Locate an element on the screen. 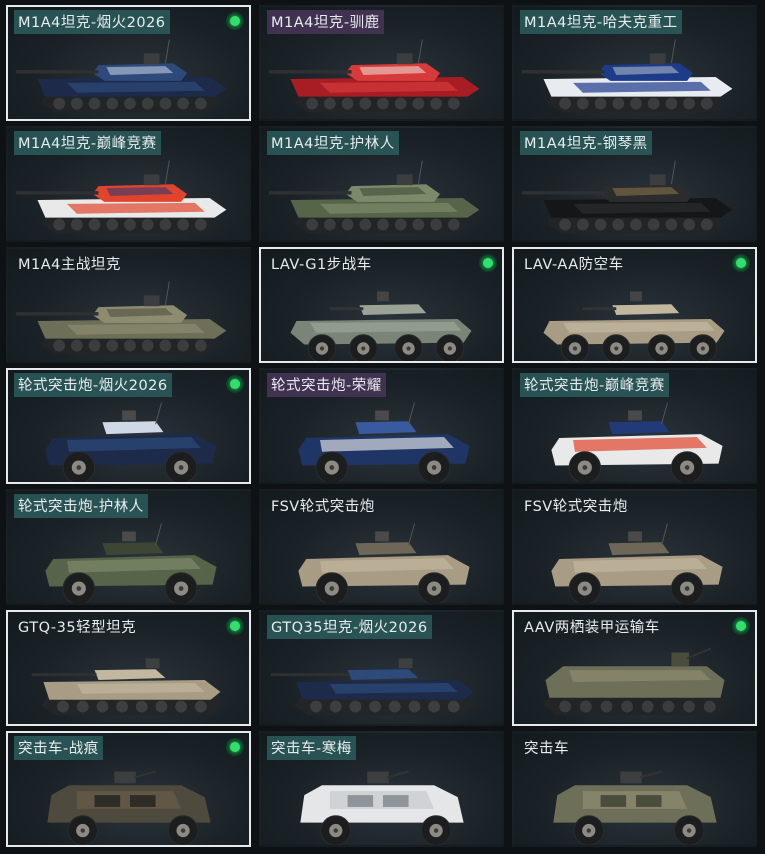 The image size is (765, 854). vehicle-card: M1A4坦克-烟火2026 is located at coordinates (128, 63).